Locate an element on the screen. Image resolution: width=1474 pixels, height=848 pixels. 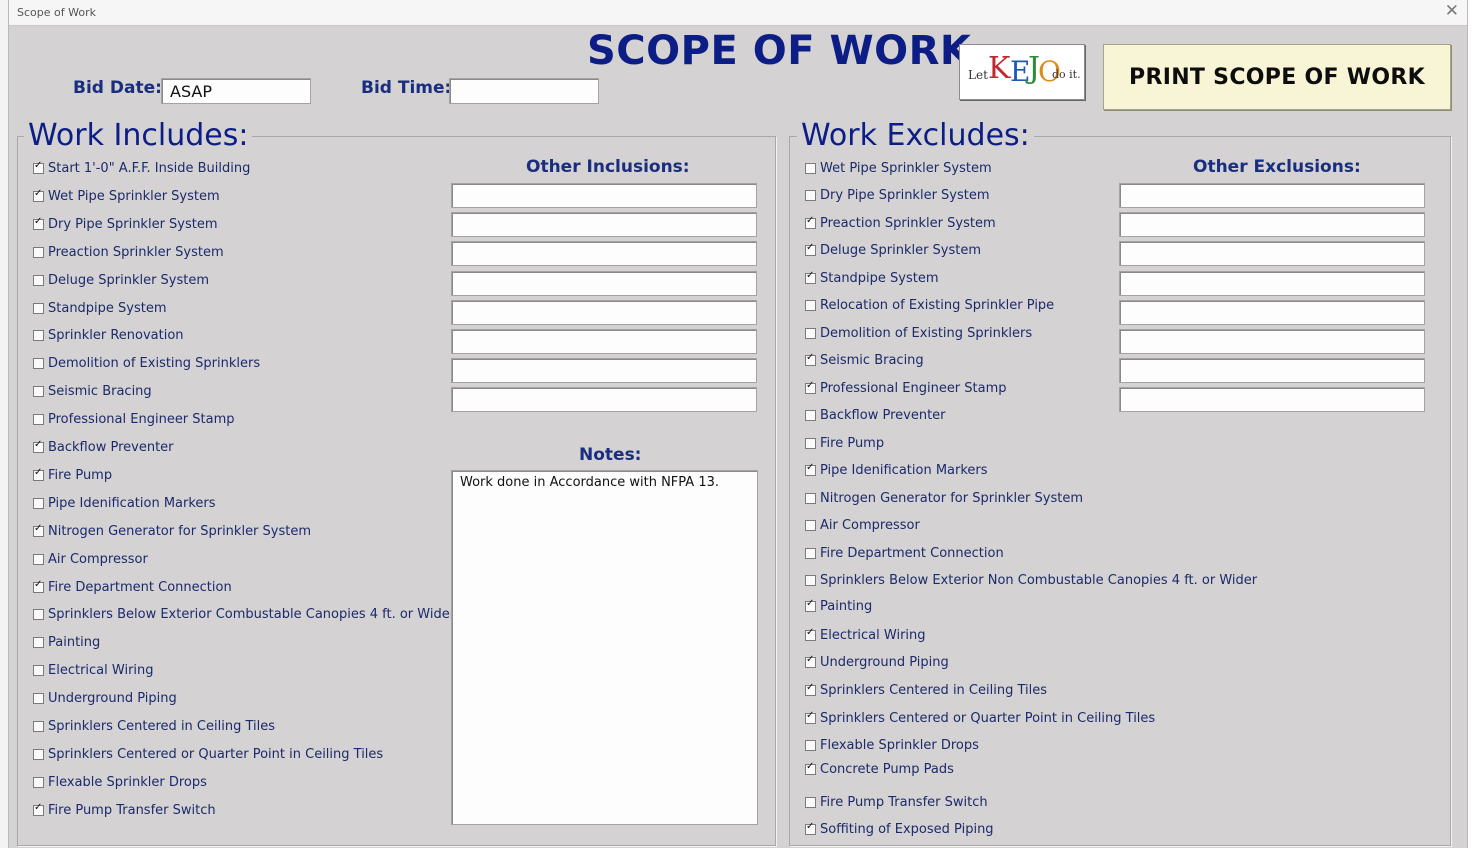
exclude-checkbox-wet-pipe-sprinkler-system: Wet Pipe Sprinkler System is located at coordinates (898, 168).